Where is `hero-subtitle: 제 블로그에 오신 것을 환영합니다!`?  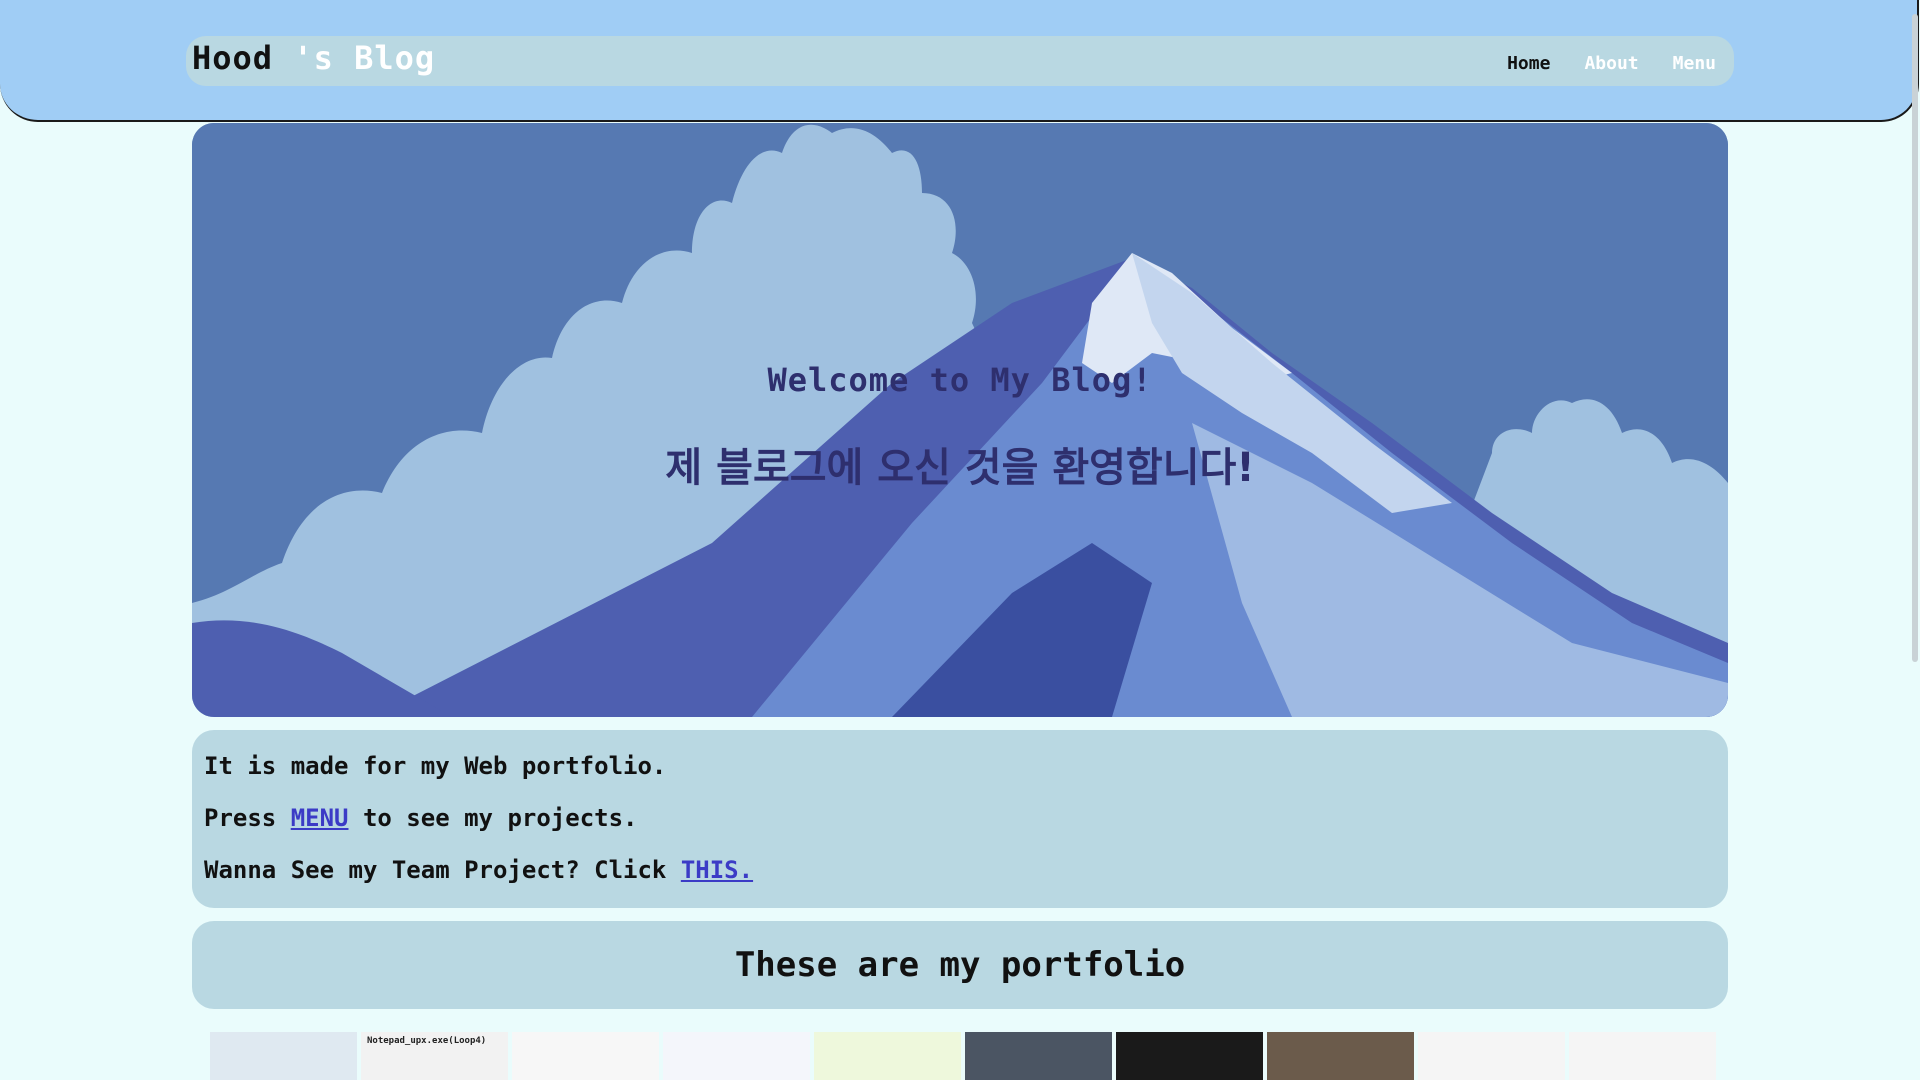
hero-subtitle: 제 블로그에 오신 것을 환영합니다! is located at coordinates (960, 468).